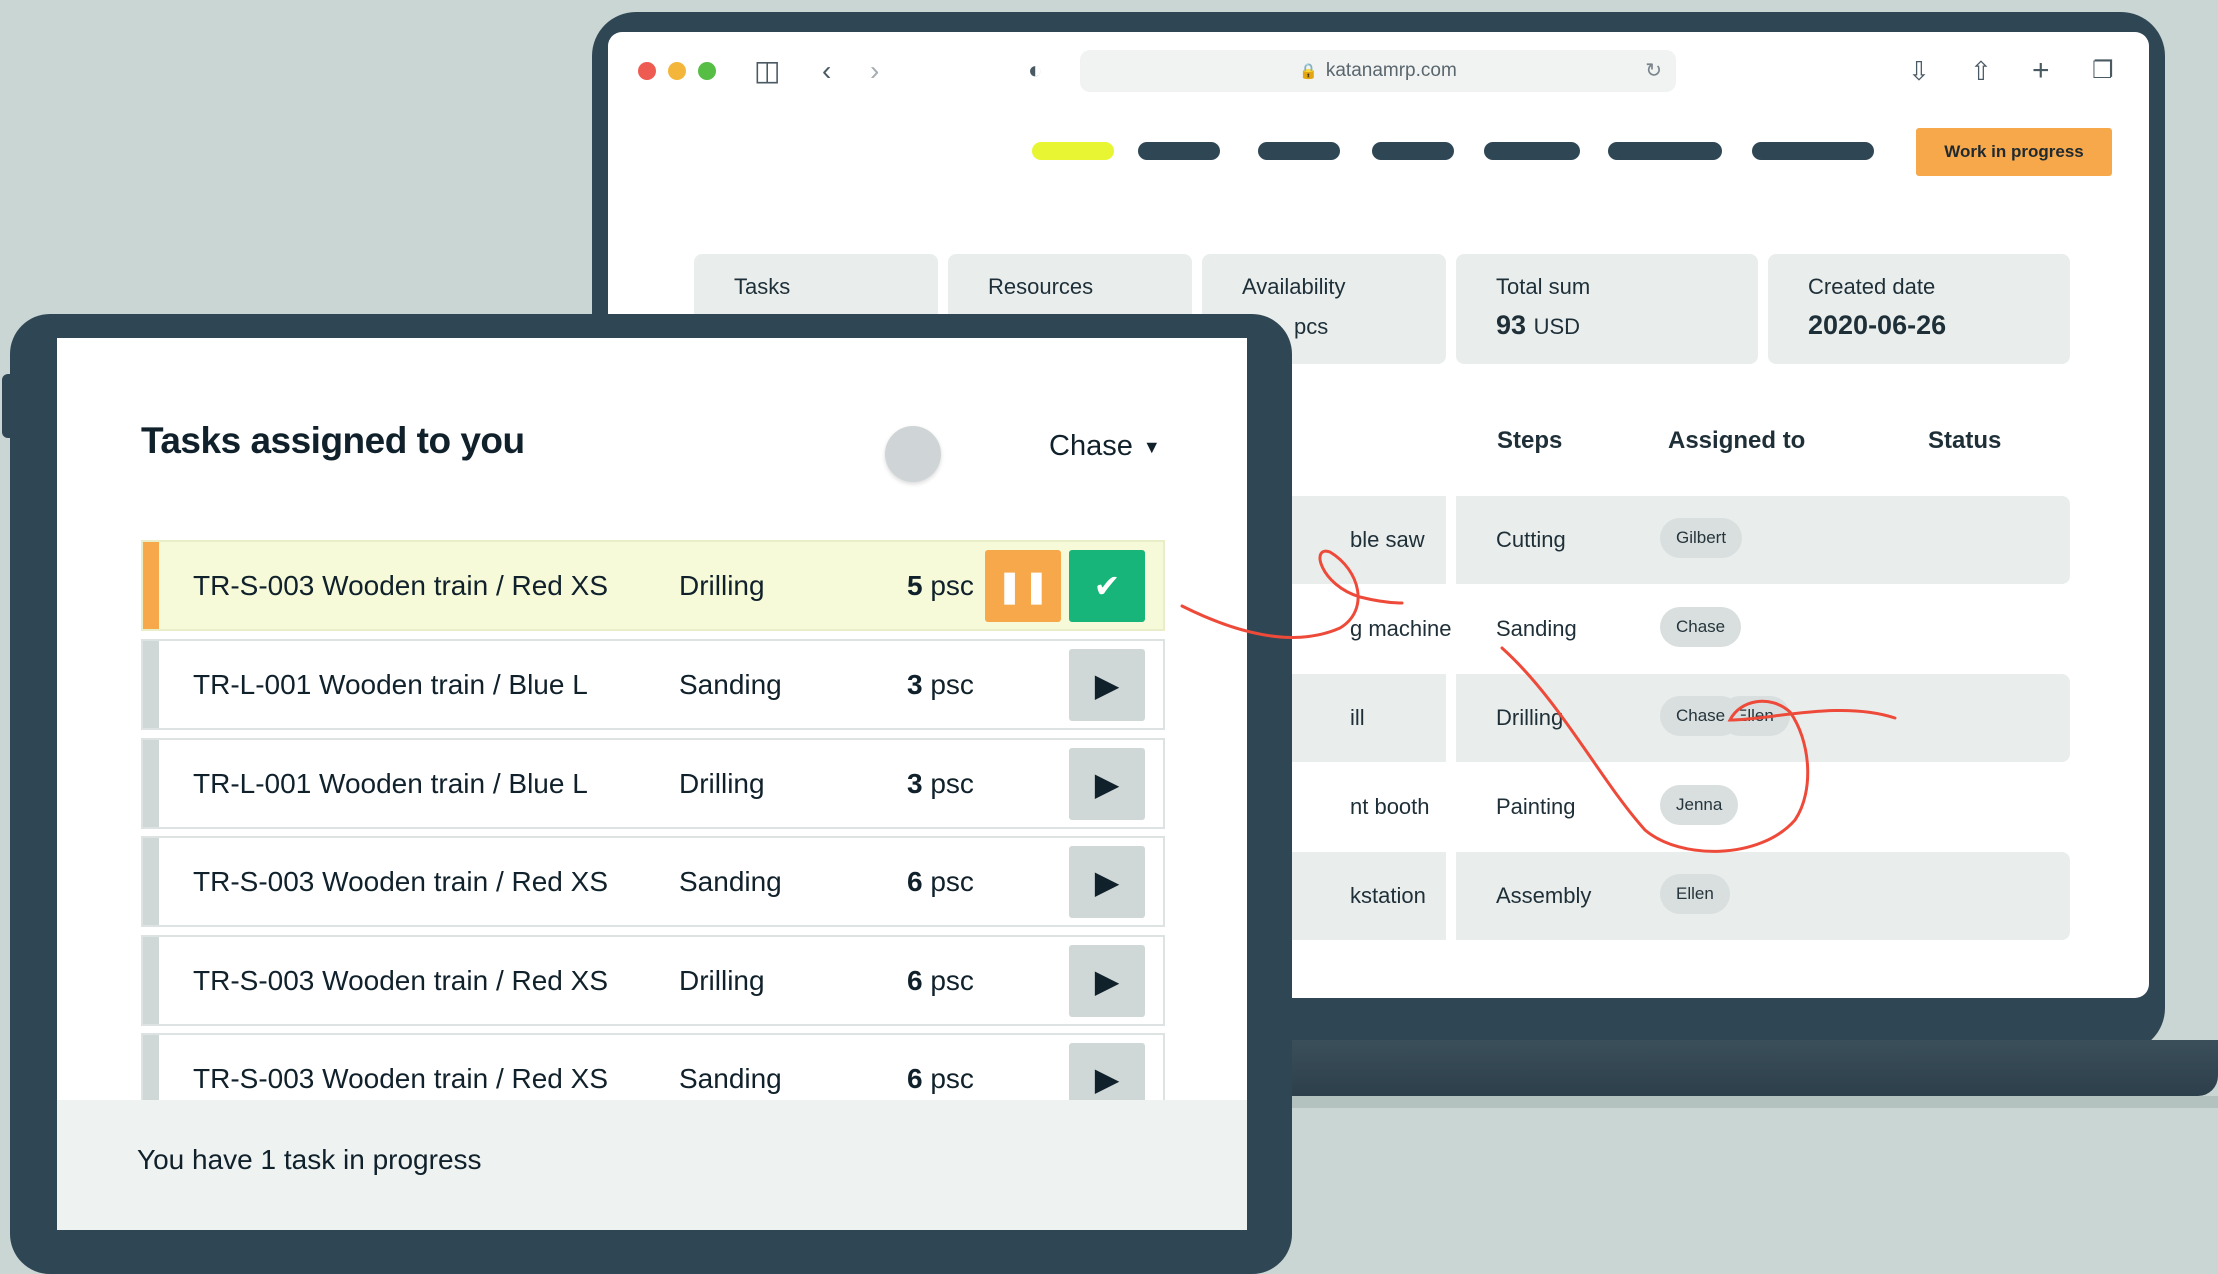  I want to click on laptop-base-shadow, so click(1754, 1102).